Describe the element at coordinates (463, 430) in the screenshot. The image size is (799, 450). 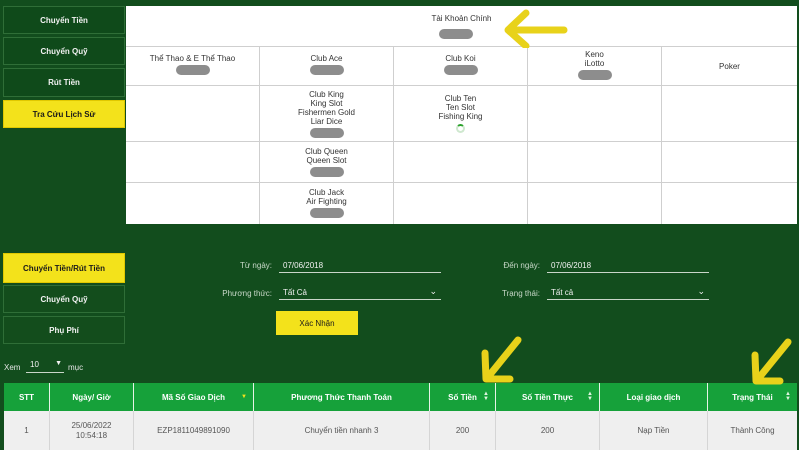
I see `table-cell-amount: 200` at that location.